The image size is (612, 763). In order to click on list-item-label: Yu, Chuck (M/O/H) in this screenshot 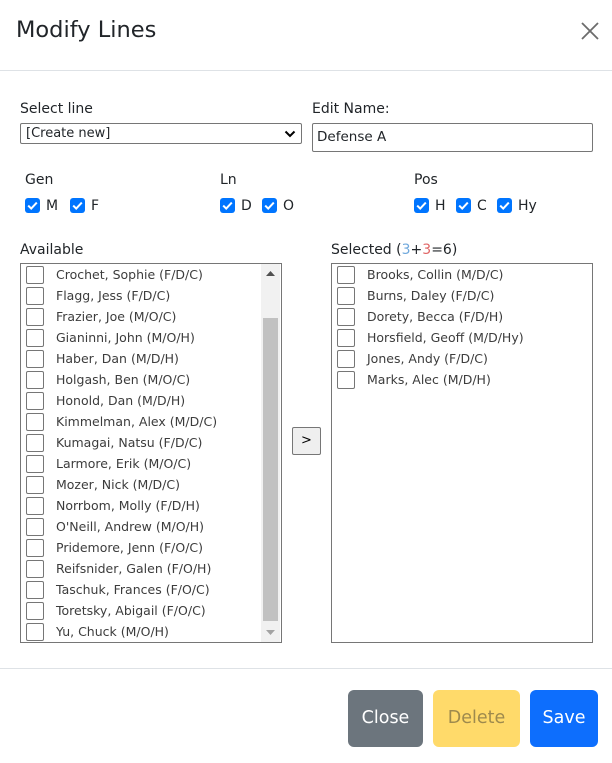, I will do `click(112, 631)`.